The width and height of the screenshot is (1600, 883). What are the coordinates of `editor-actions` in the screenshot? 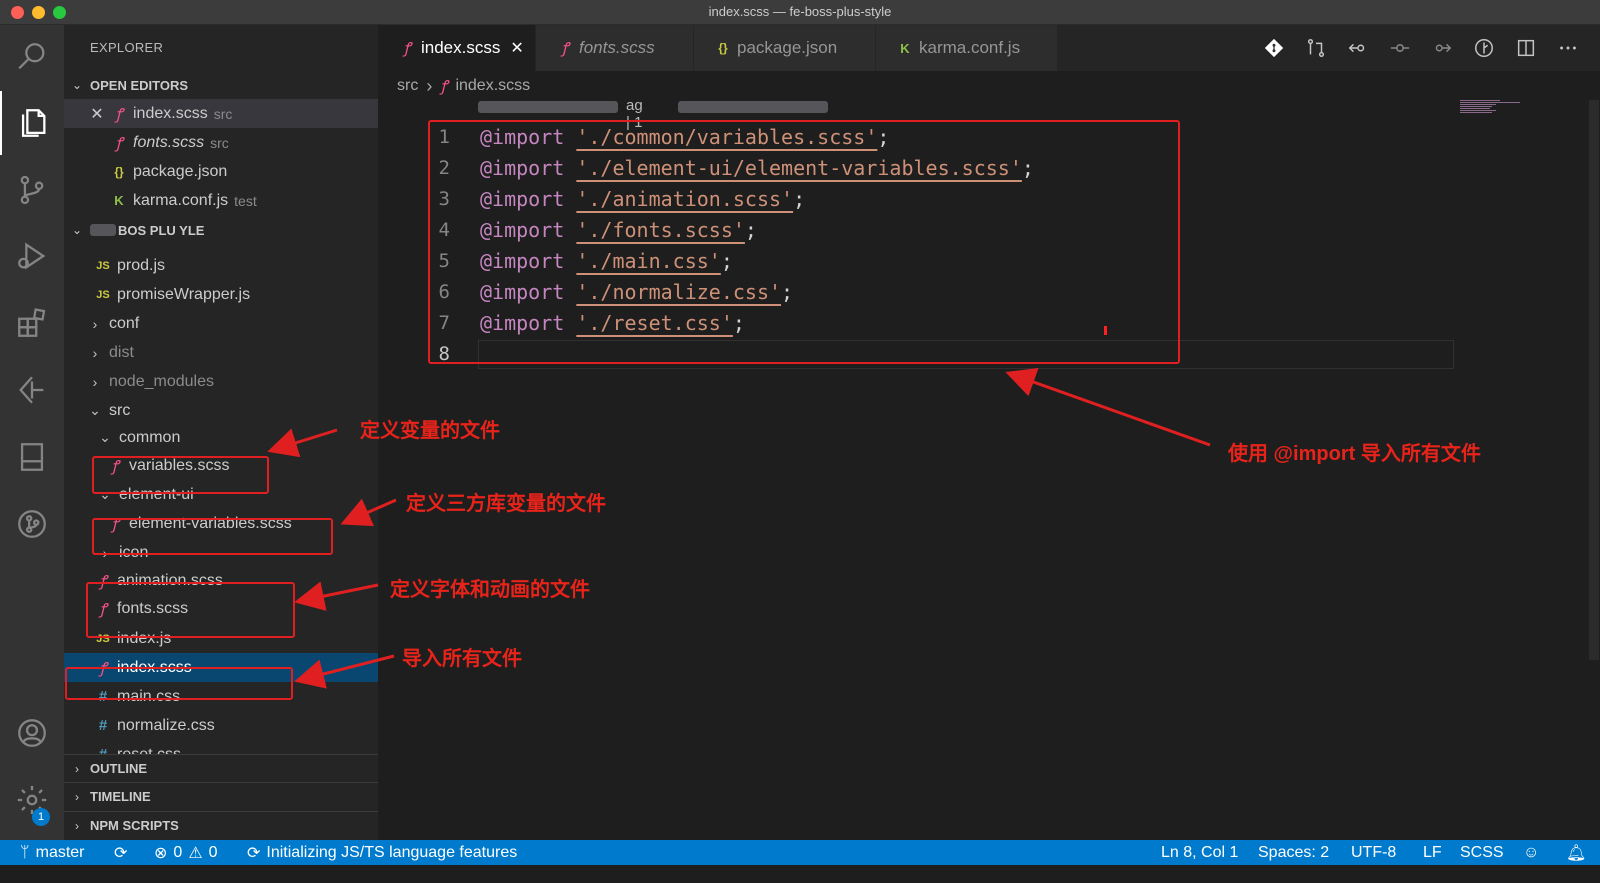 It's located at (1421, 48).